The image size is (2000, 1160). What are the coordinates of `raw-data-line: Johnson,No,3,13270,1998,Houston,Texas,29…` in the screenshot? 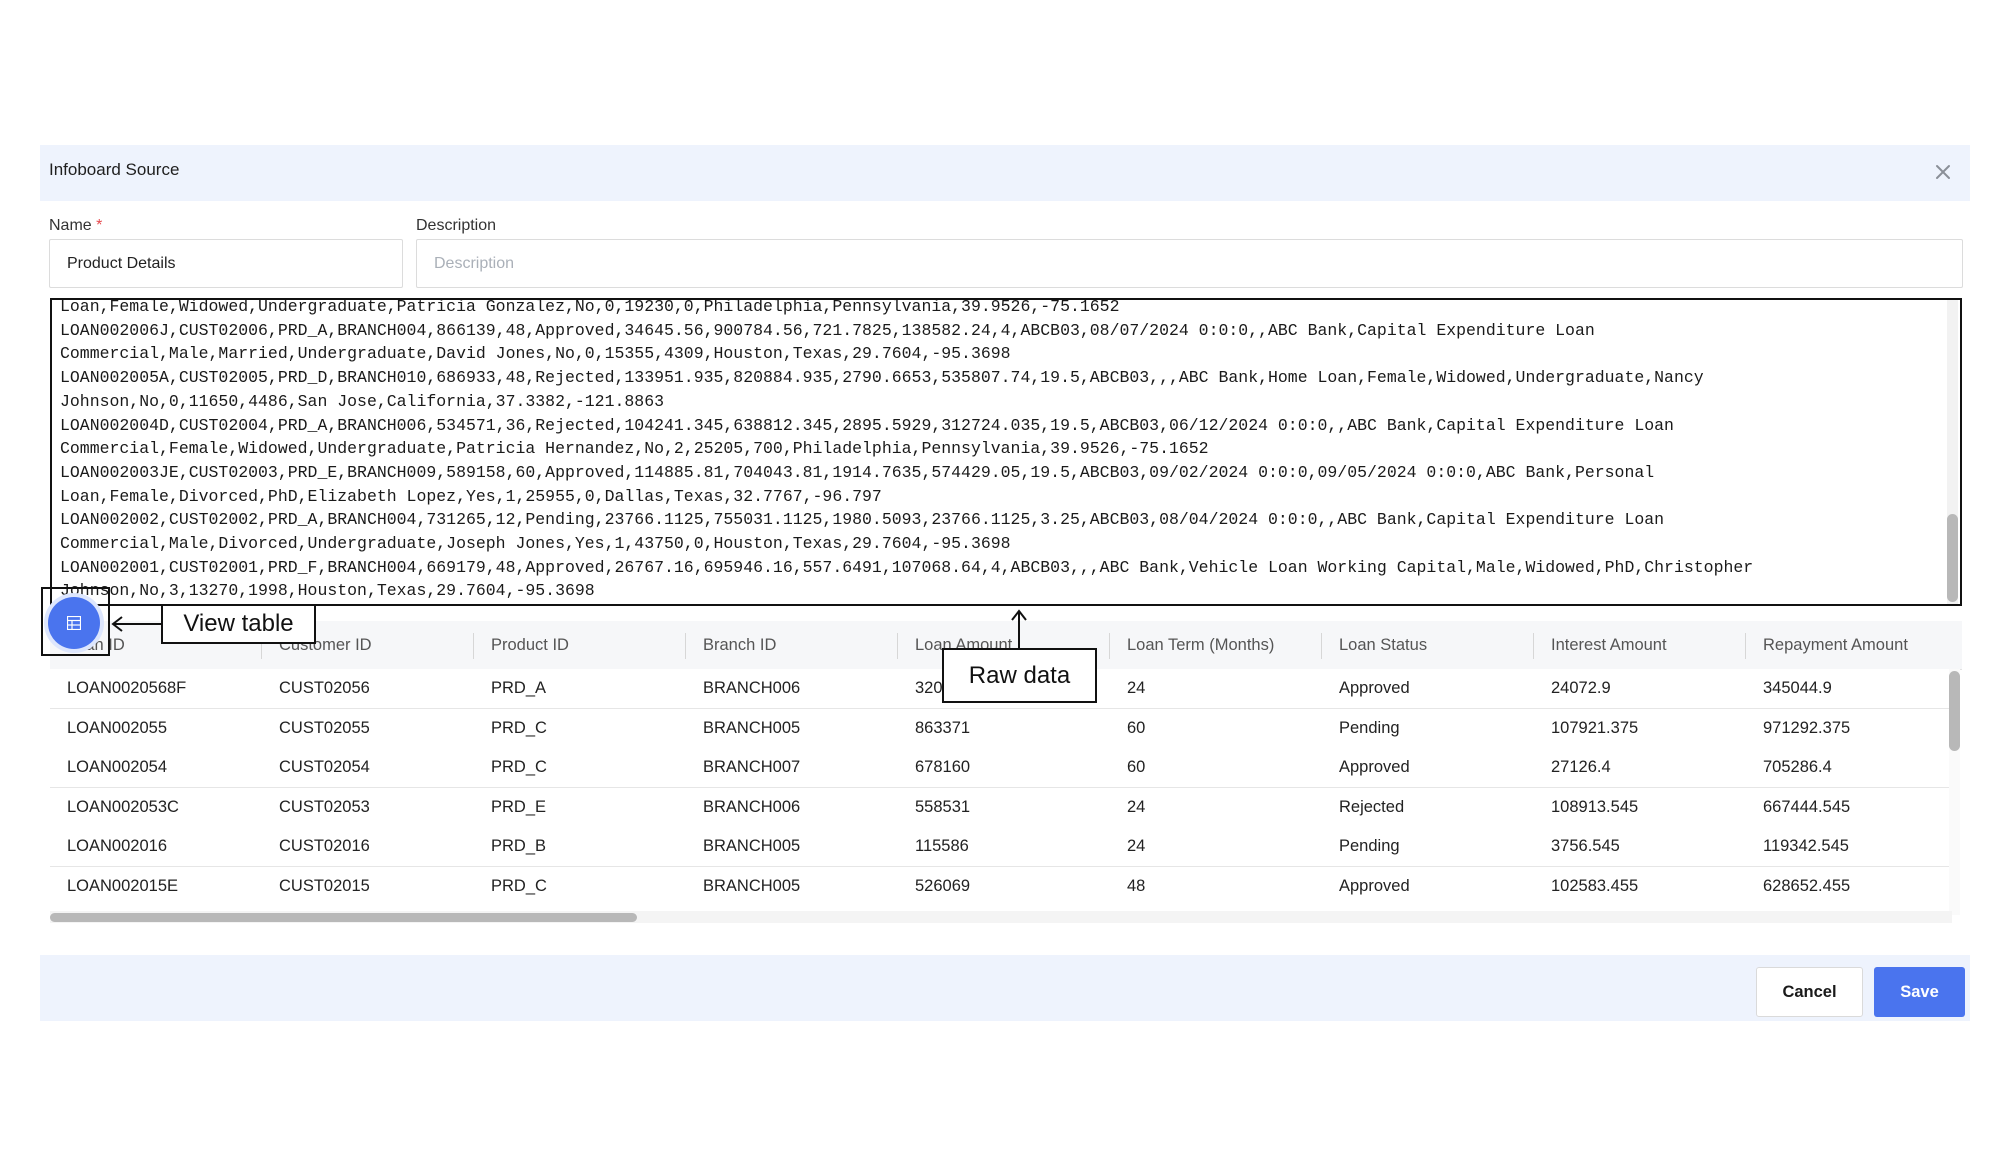 It's located at (327, 591).